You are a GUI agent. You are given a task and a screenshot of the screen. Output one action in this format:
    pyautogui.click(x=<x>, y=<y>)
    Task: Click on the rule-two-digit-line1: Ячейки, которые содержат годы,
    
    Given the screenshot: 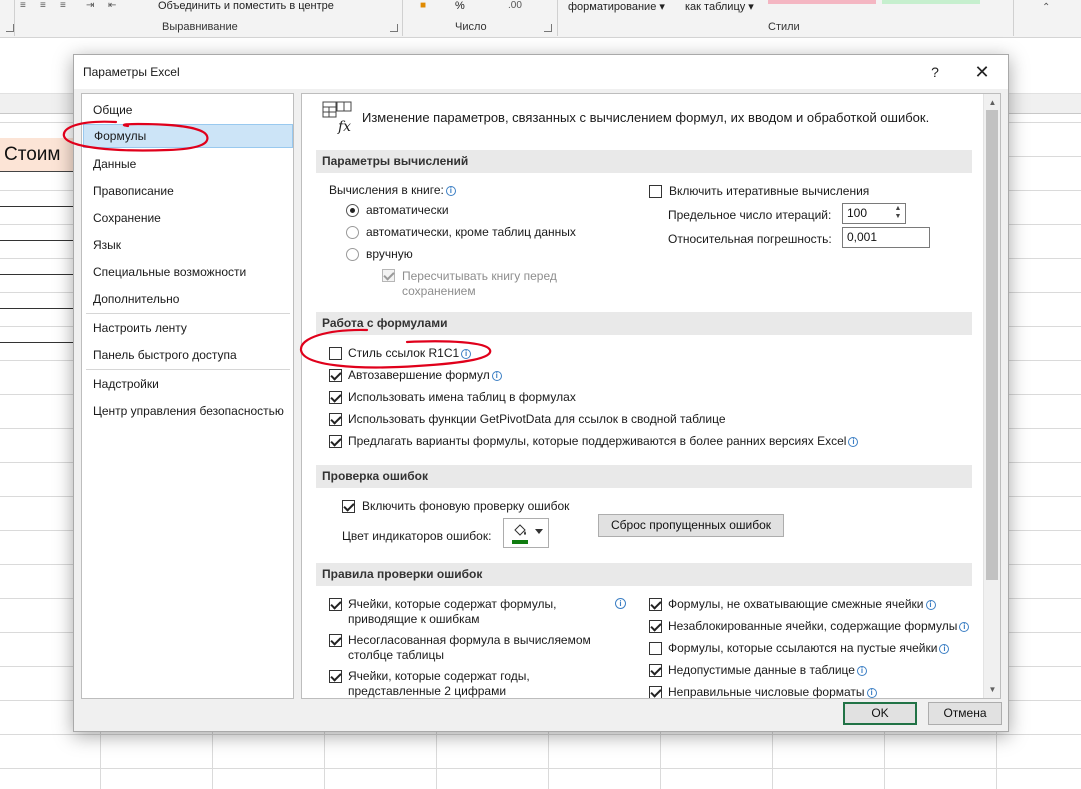 What is the action you would take?
    pyautogui.click(x=439, y=676)
    